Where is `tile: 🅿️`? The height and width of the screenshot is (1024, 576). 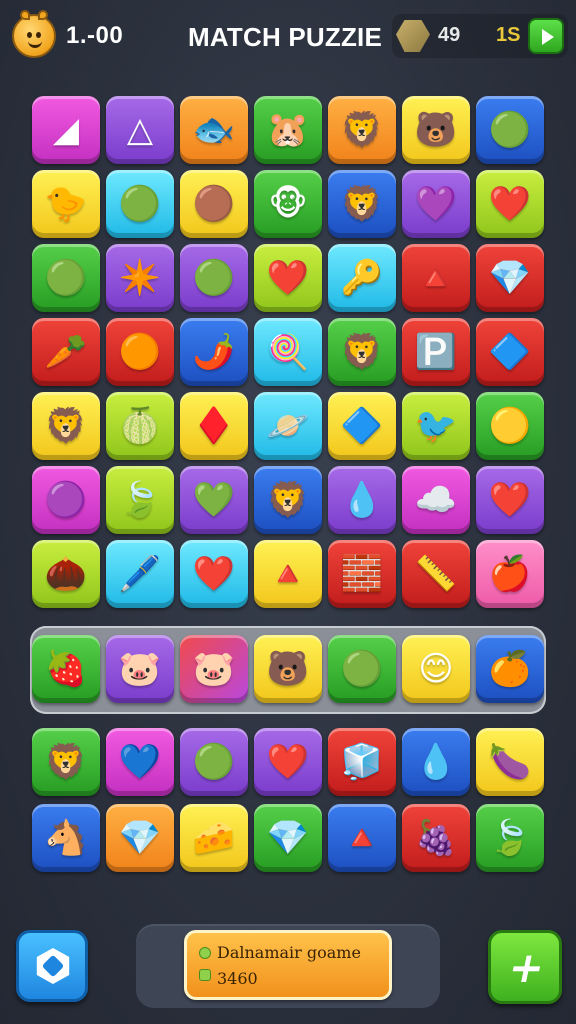 tile: 🅿️ is located at coordinates (436, 352).